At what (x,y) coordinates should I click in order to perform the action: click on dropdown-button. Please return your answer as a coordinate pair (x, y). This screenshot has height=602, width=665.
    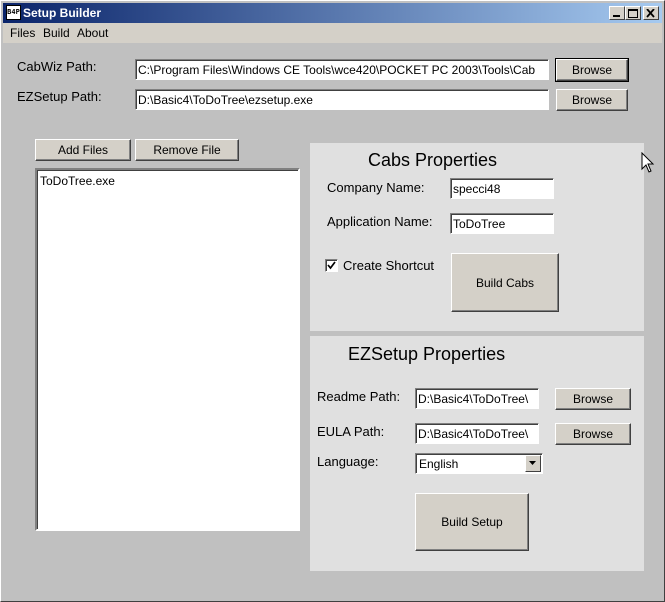
    Looking at the image, I should click on (533, 463).